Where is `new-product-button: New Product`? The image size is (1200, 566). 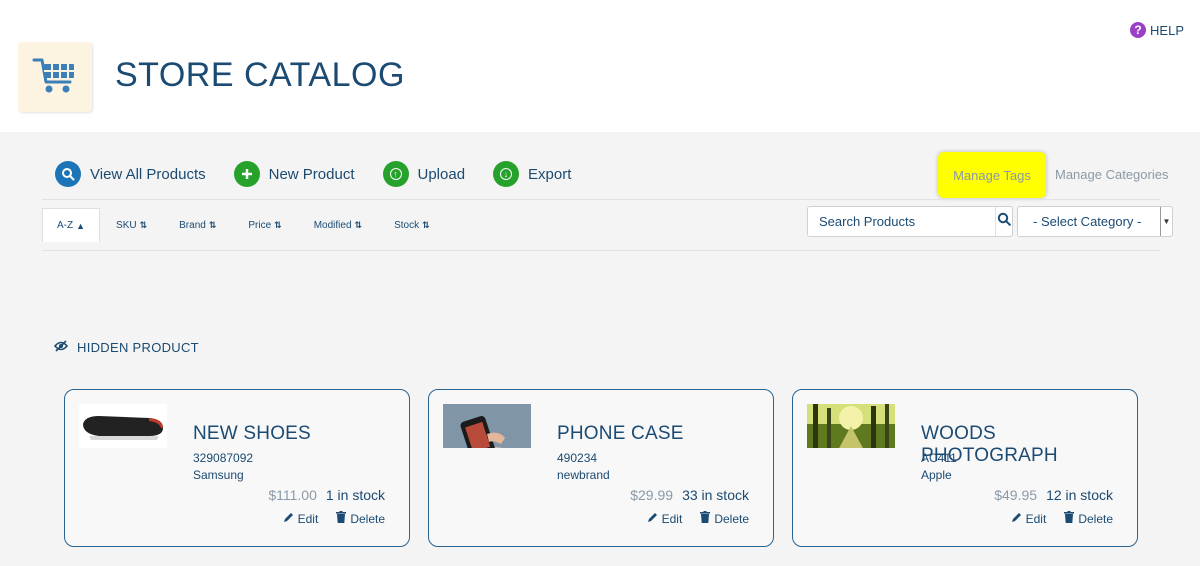
new-product-button: New Product is located at coordinates (294, 174).